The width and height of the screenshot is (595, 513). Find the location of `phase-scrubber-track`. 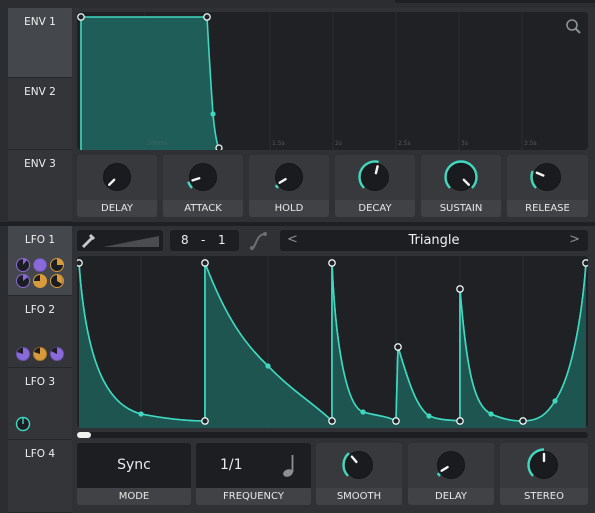

phase-scrubber-track is located at coordinates (332, 435).